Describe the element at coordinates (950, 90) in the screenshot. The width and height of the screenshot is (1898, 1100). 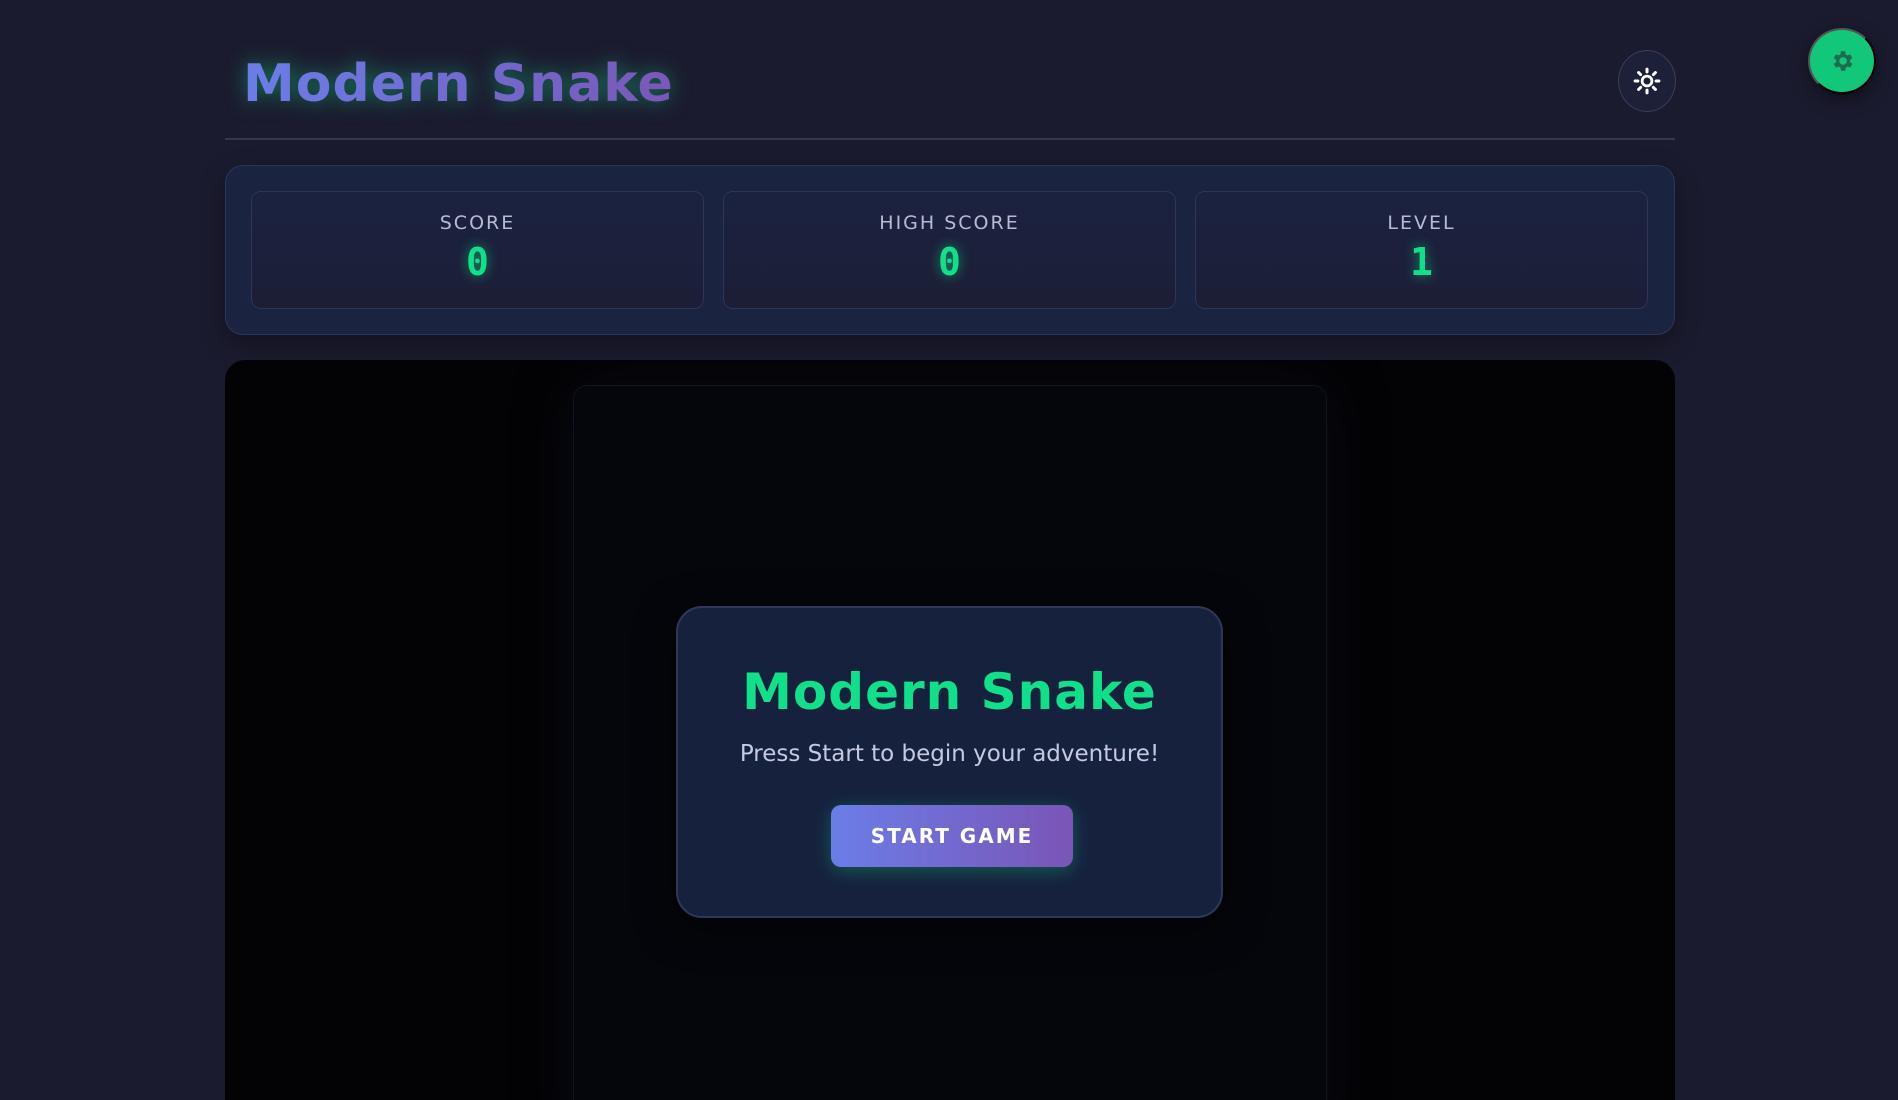
I see `header: Modern Snake` at that location.